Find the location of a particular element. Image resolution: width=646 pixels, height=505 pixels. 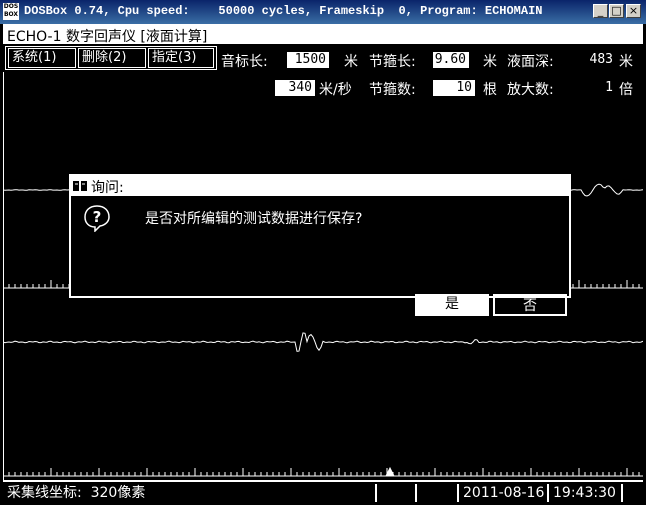

sound-mark-field: 1500 is located at coordinates (308, 60).